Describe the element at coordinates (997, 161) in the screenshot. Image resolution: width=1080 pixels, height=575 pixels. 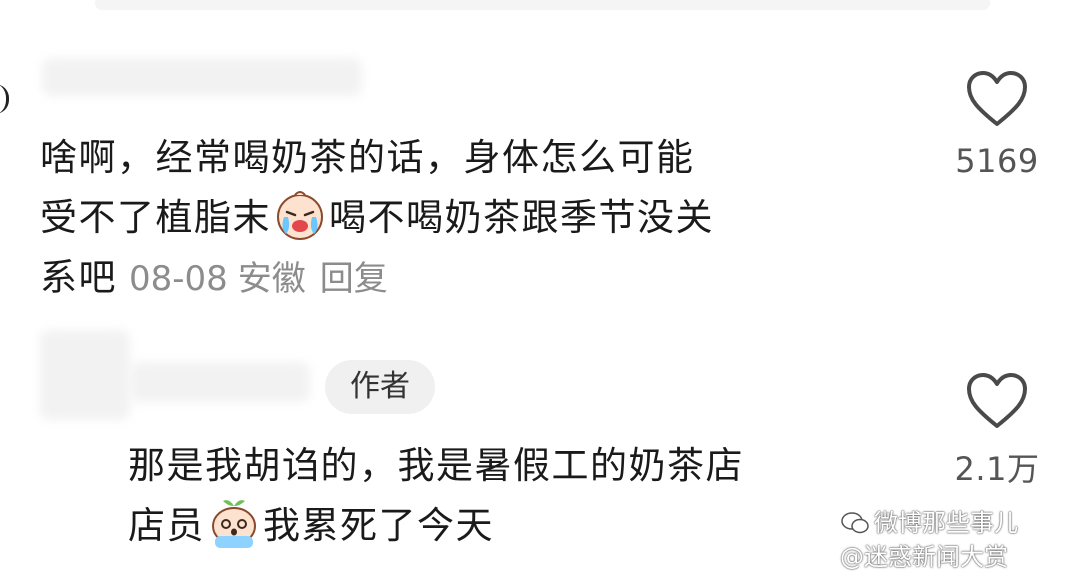
I see `like-count: 5169` at that location.